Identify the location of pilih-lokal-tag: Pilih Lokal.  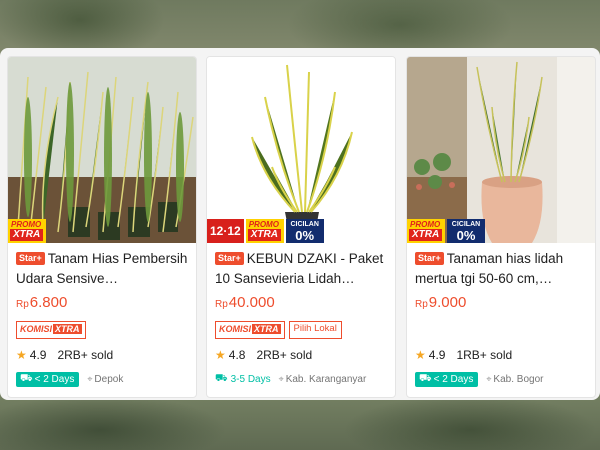
(315, 330).